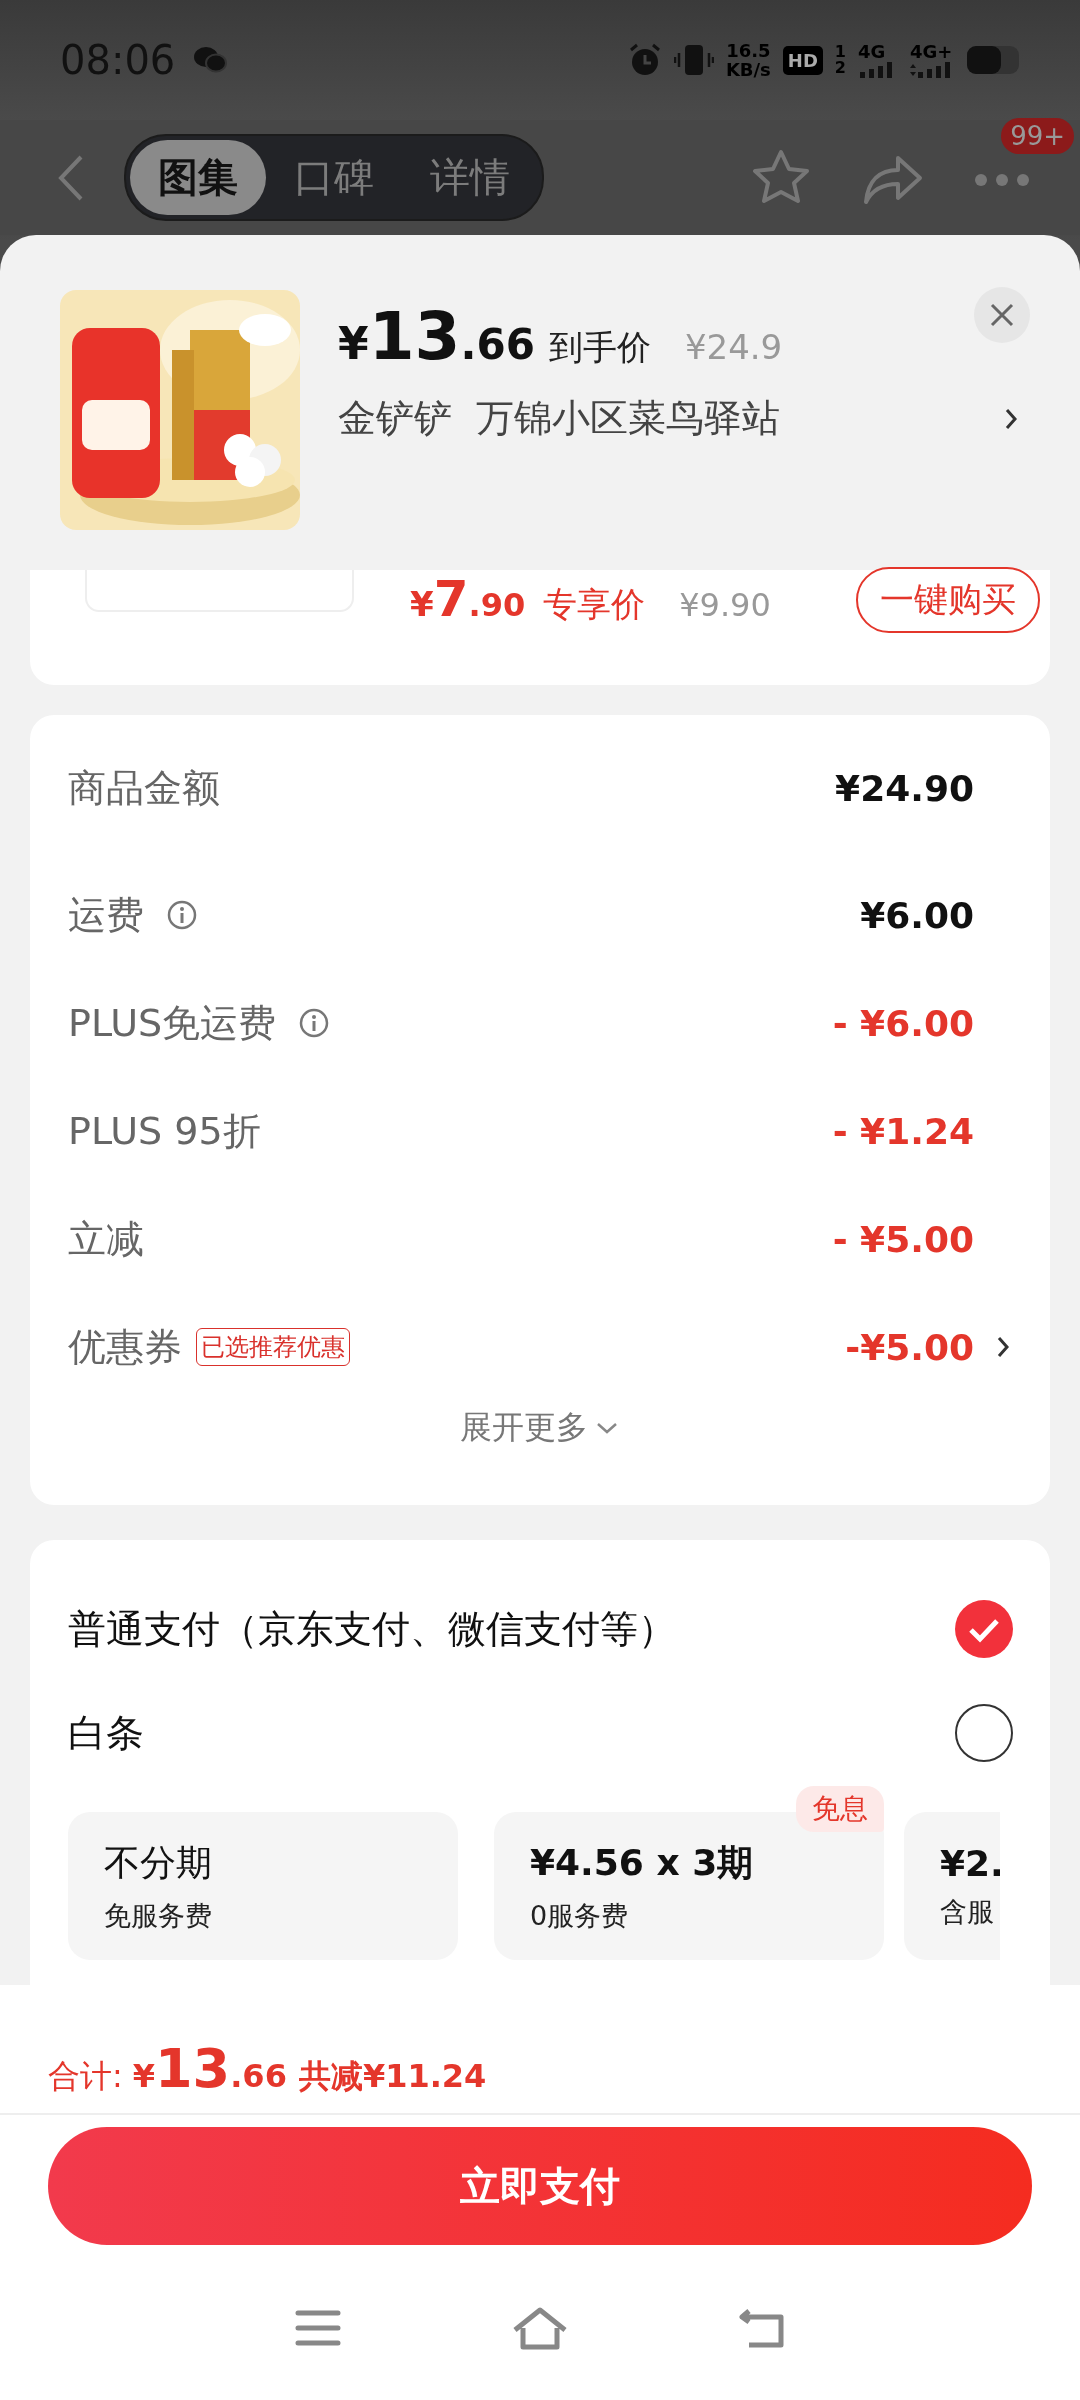  I want to click on fee-amount: - ¥1.24, so click(903, 1131).